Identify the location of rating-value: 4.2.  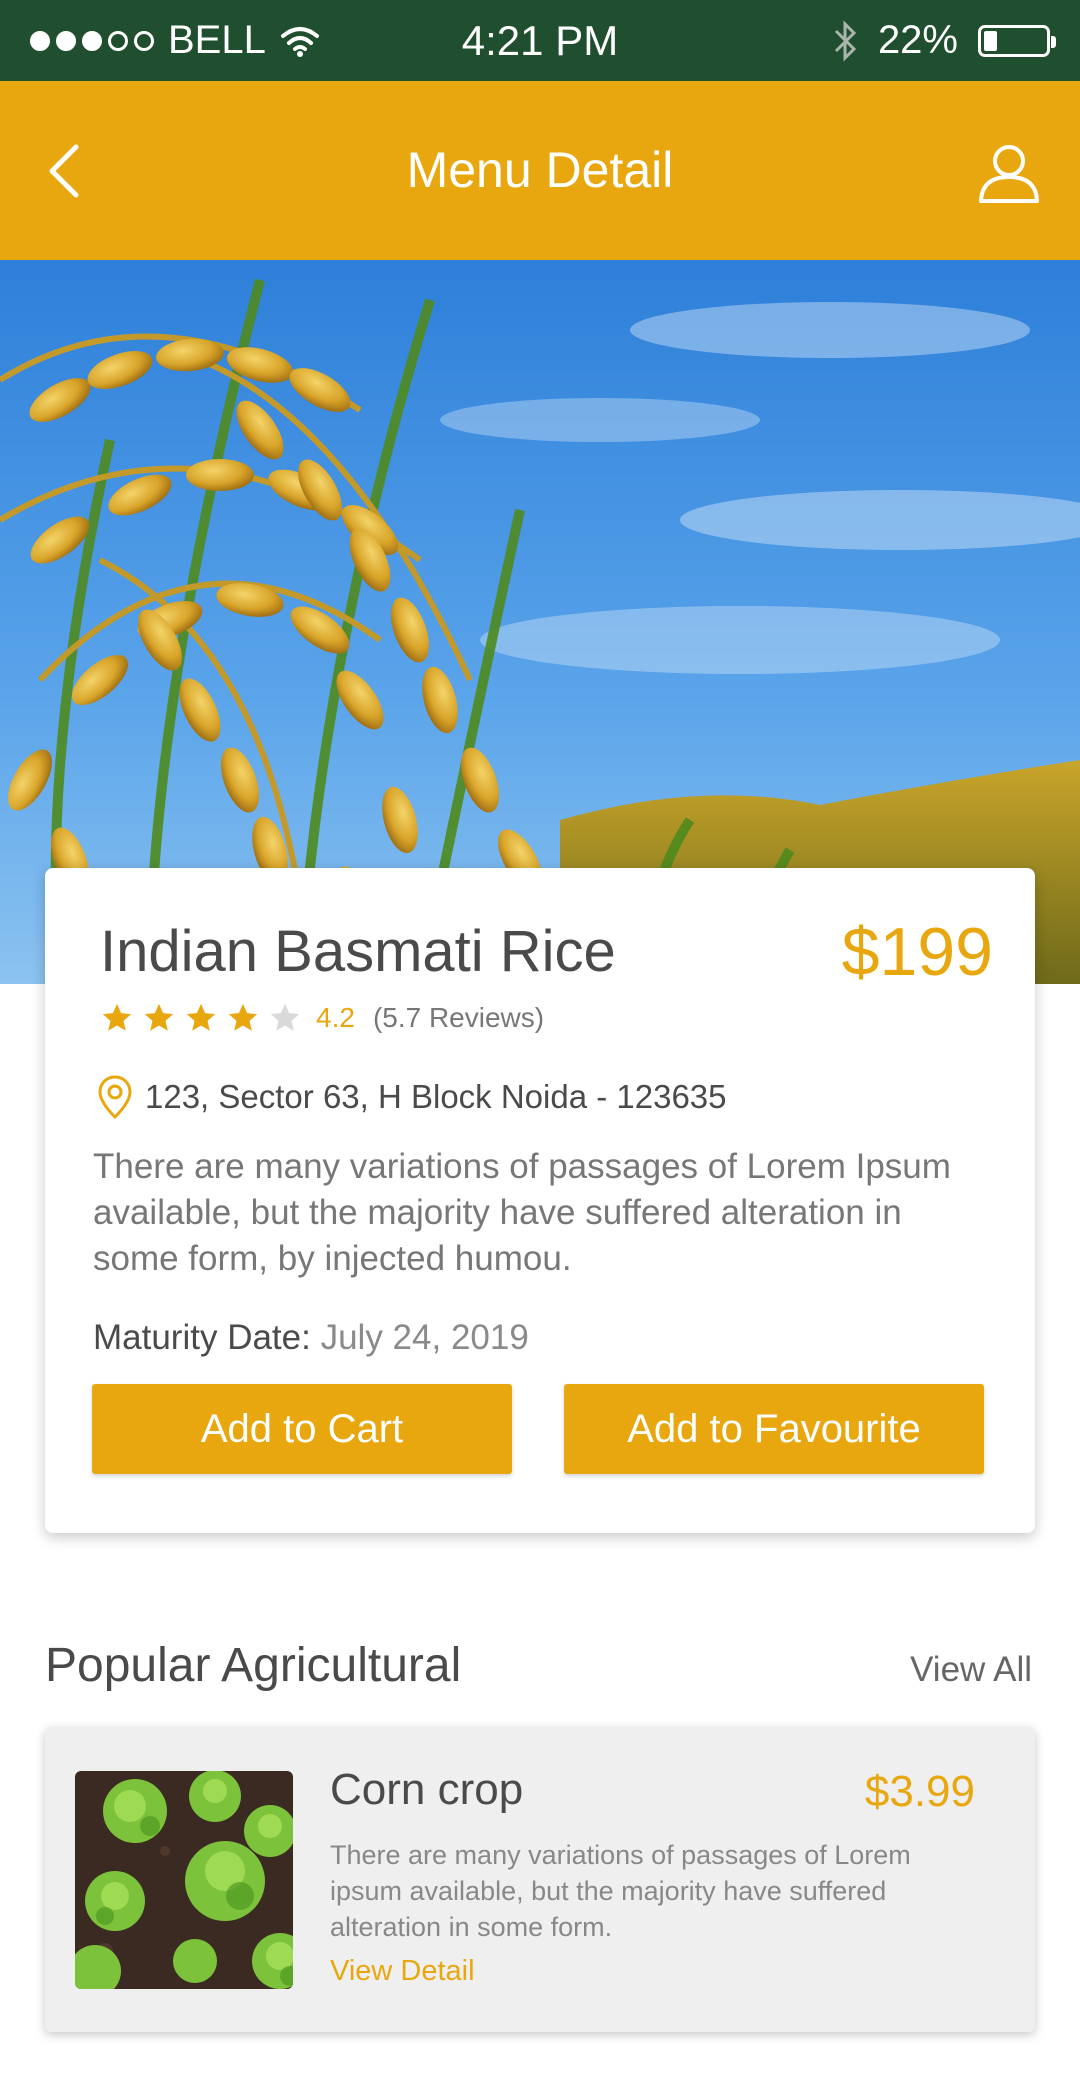
(335, 1017).